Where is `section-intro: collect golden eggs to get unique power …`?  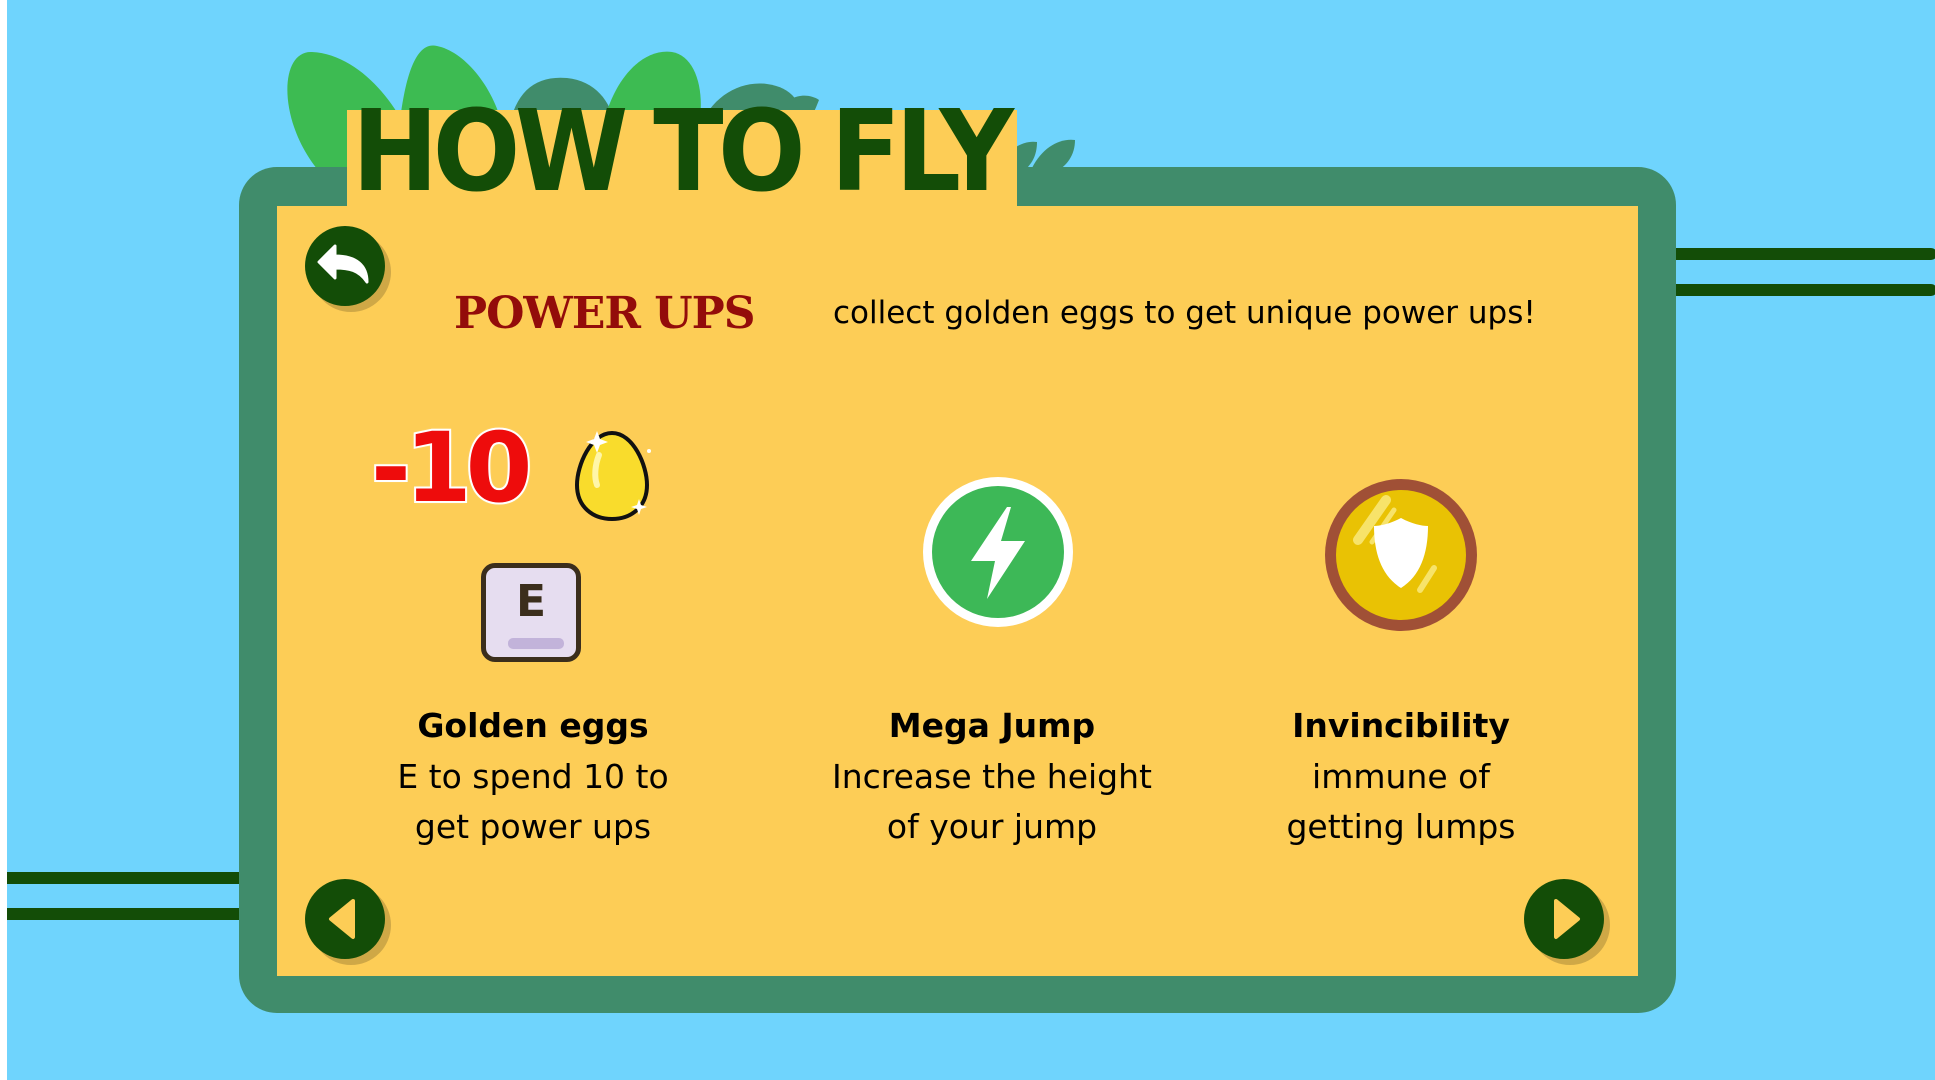 section-intro: collect golden eggs to get unique power … is located at coordinates (1184, 313).